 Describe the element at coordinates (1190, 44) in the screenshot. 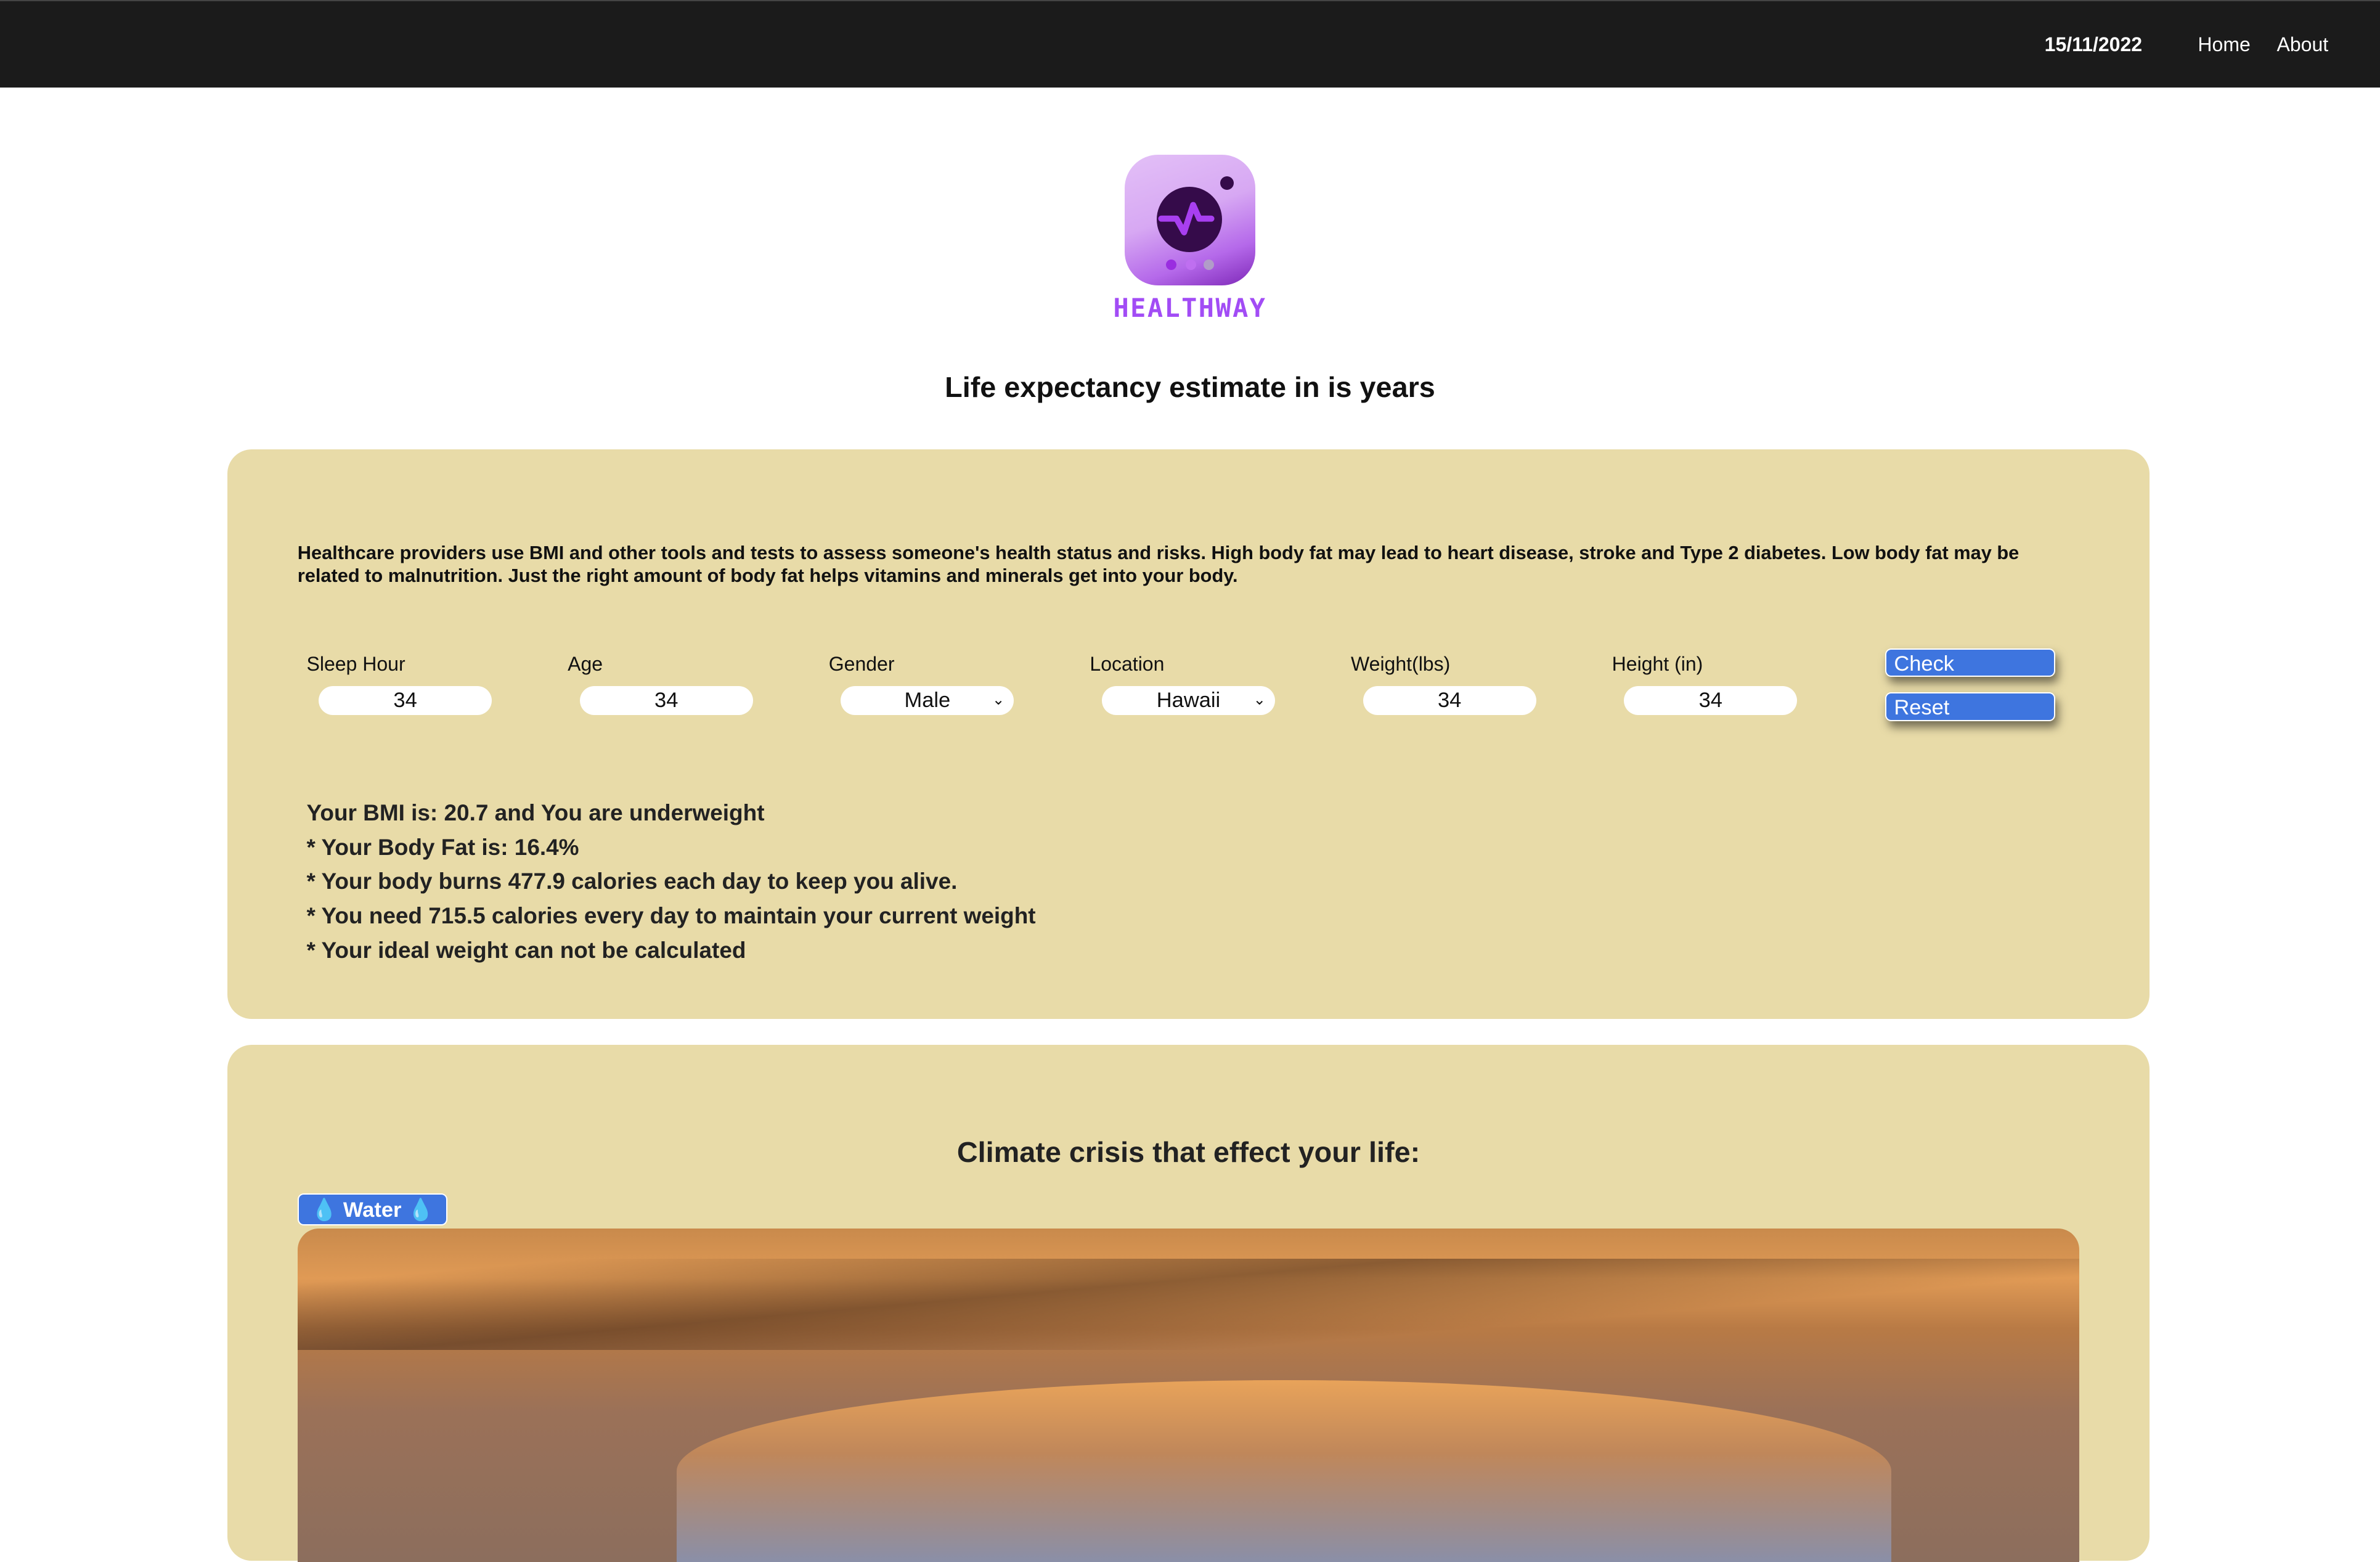

I see `navbar: 15/11/2022 Home About` at that location.